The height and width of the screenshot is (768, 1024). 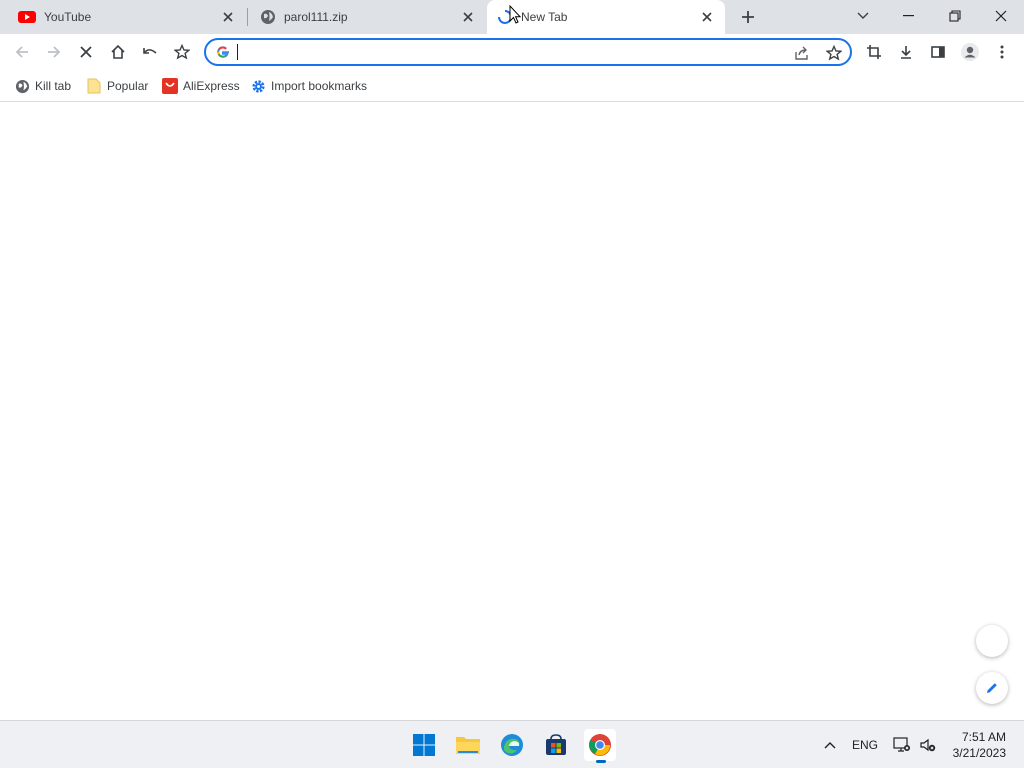 I want to click on stop-loading-button, so click(x=86, y=52).